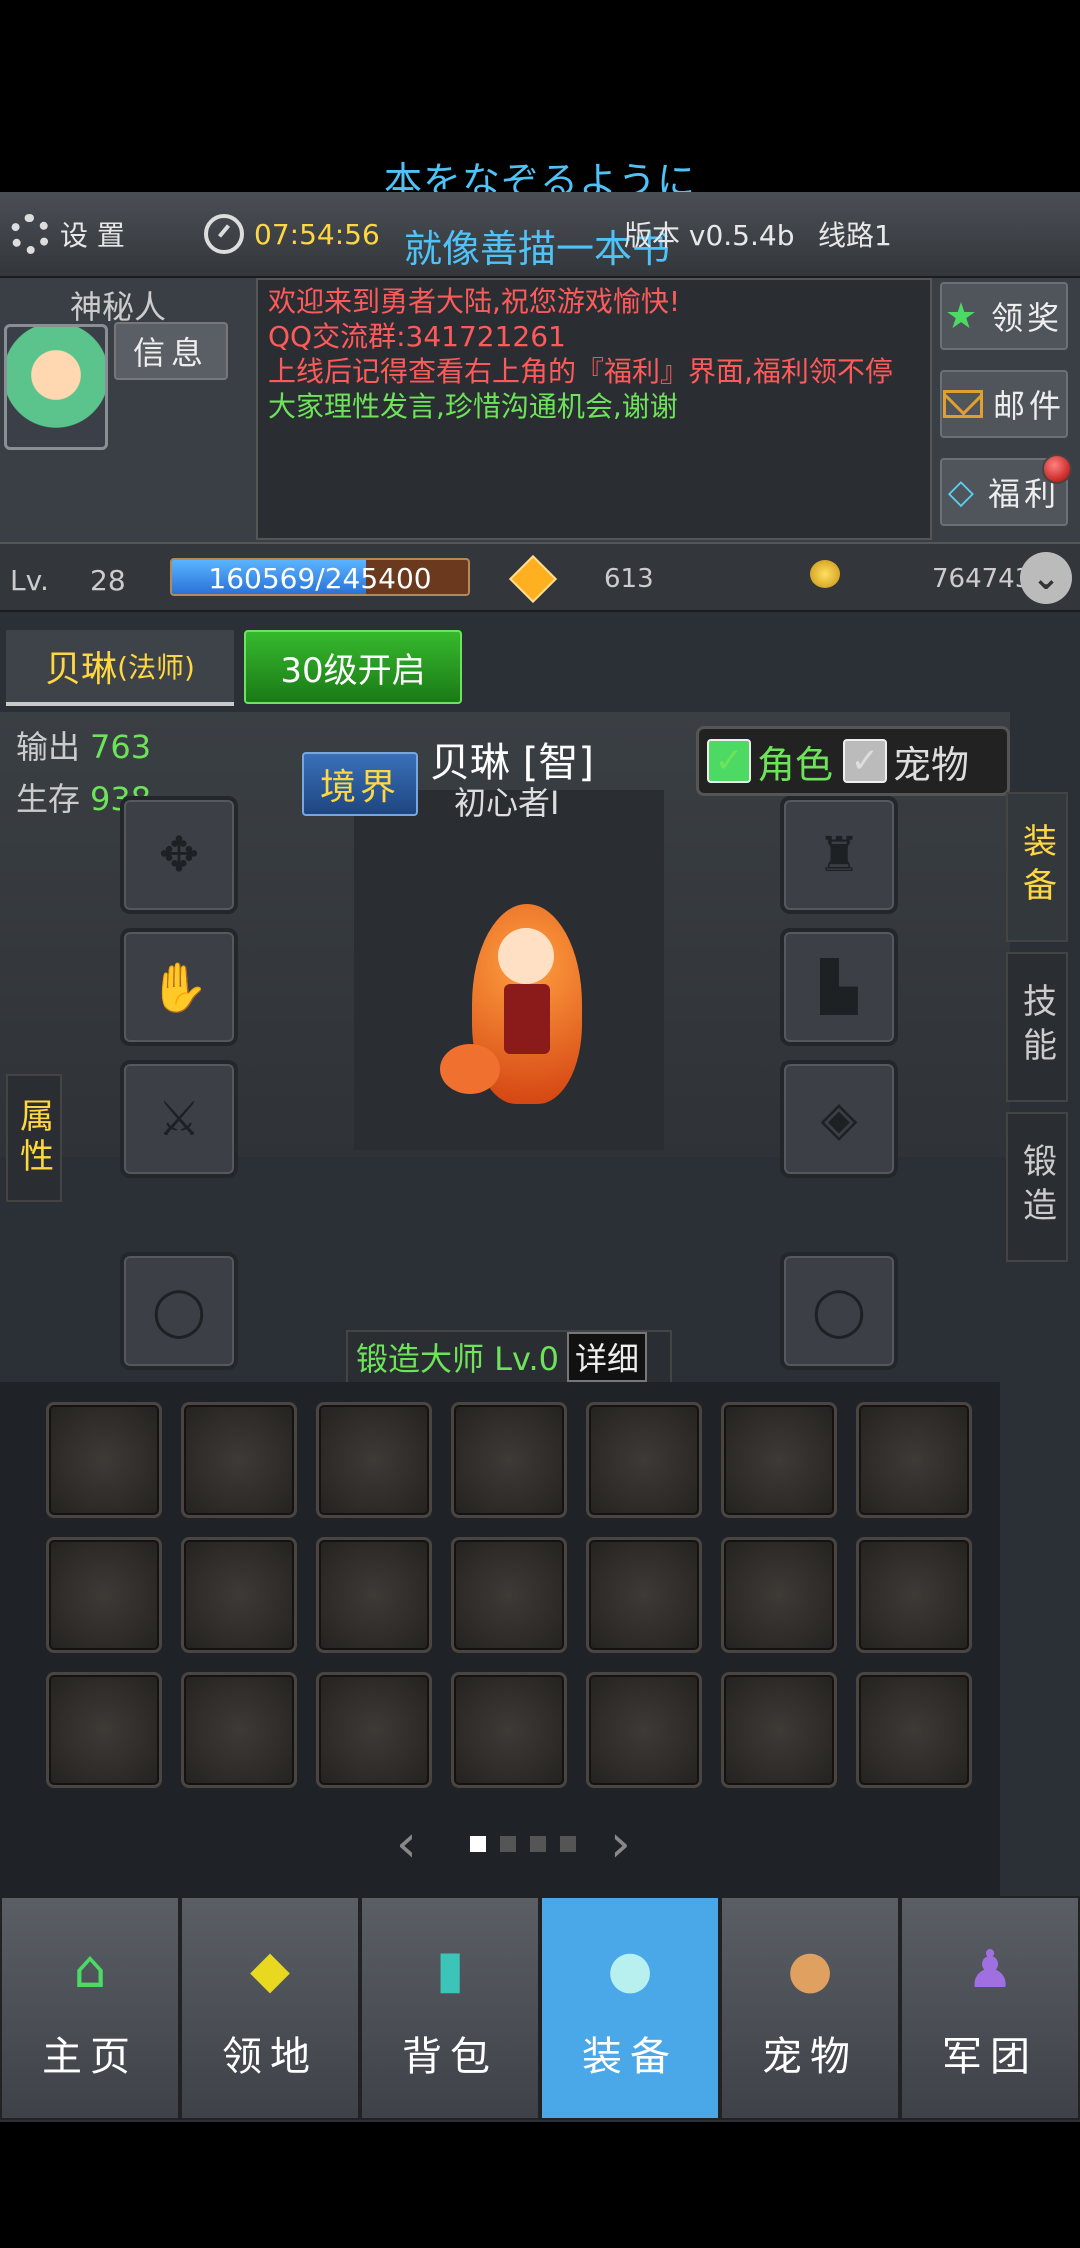 The image size is (1080, 2248). Describe the element at coordinates (1004, 404) in the screenshot. I see `mail-button: 邮件` at that location.